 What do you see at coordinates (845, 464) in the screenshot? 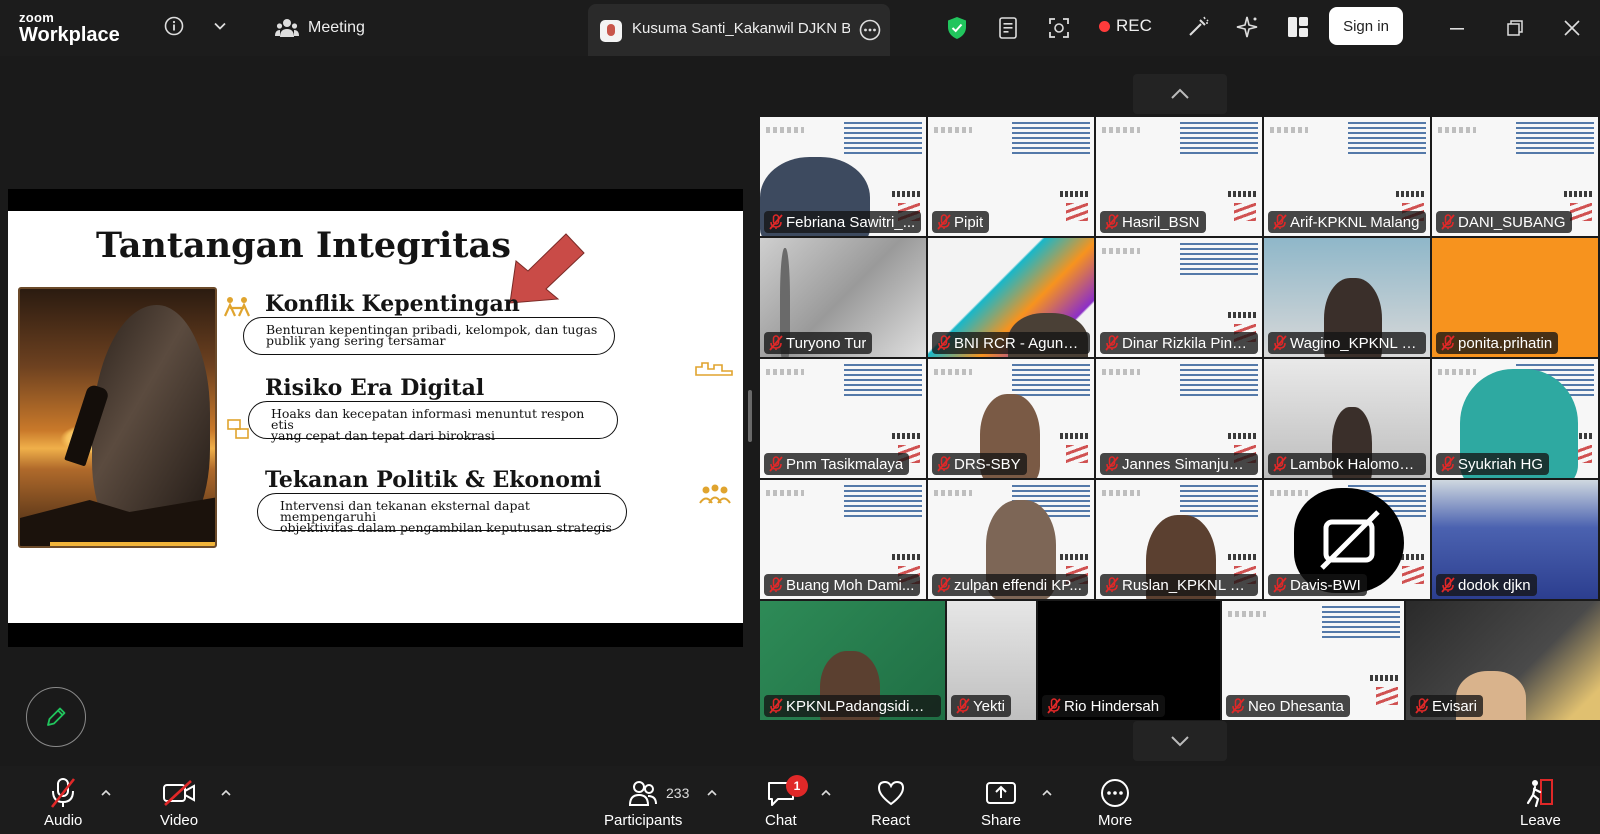
I see `participant-name: Pnm Tasikmalaya` at bounding box center [845, 464].